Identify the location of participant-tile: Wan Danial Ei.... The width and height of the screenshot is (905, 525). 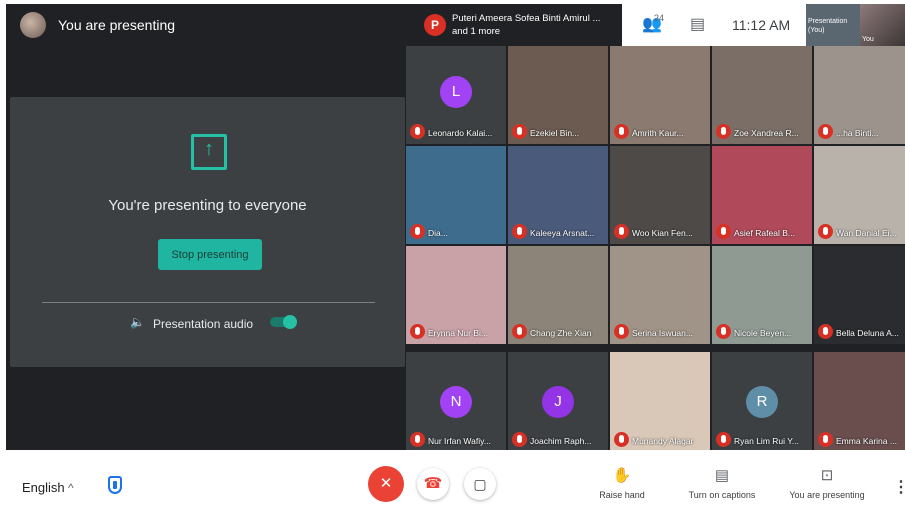
(859, 195).